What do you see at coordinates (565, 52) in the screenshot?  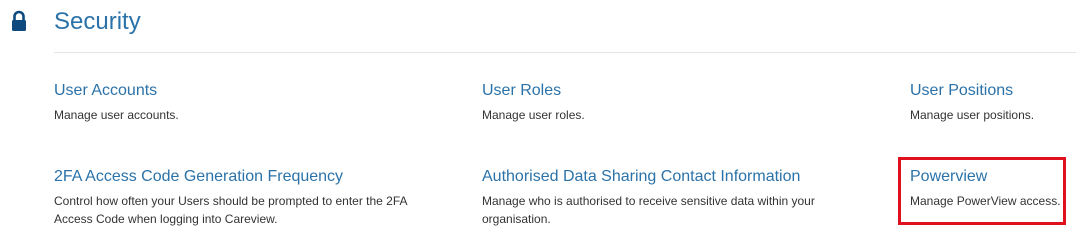 I see `title-divider` at bounding box center [565, 52].